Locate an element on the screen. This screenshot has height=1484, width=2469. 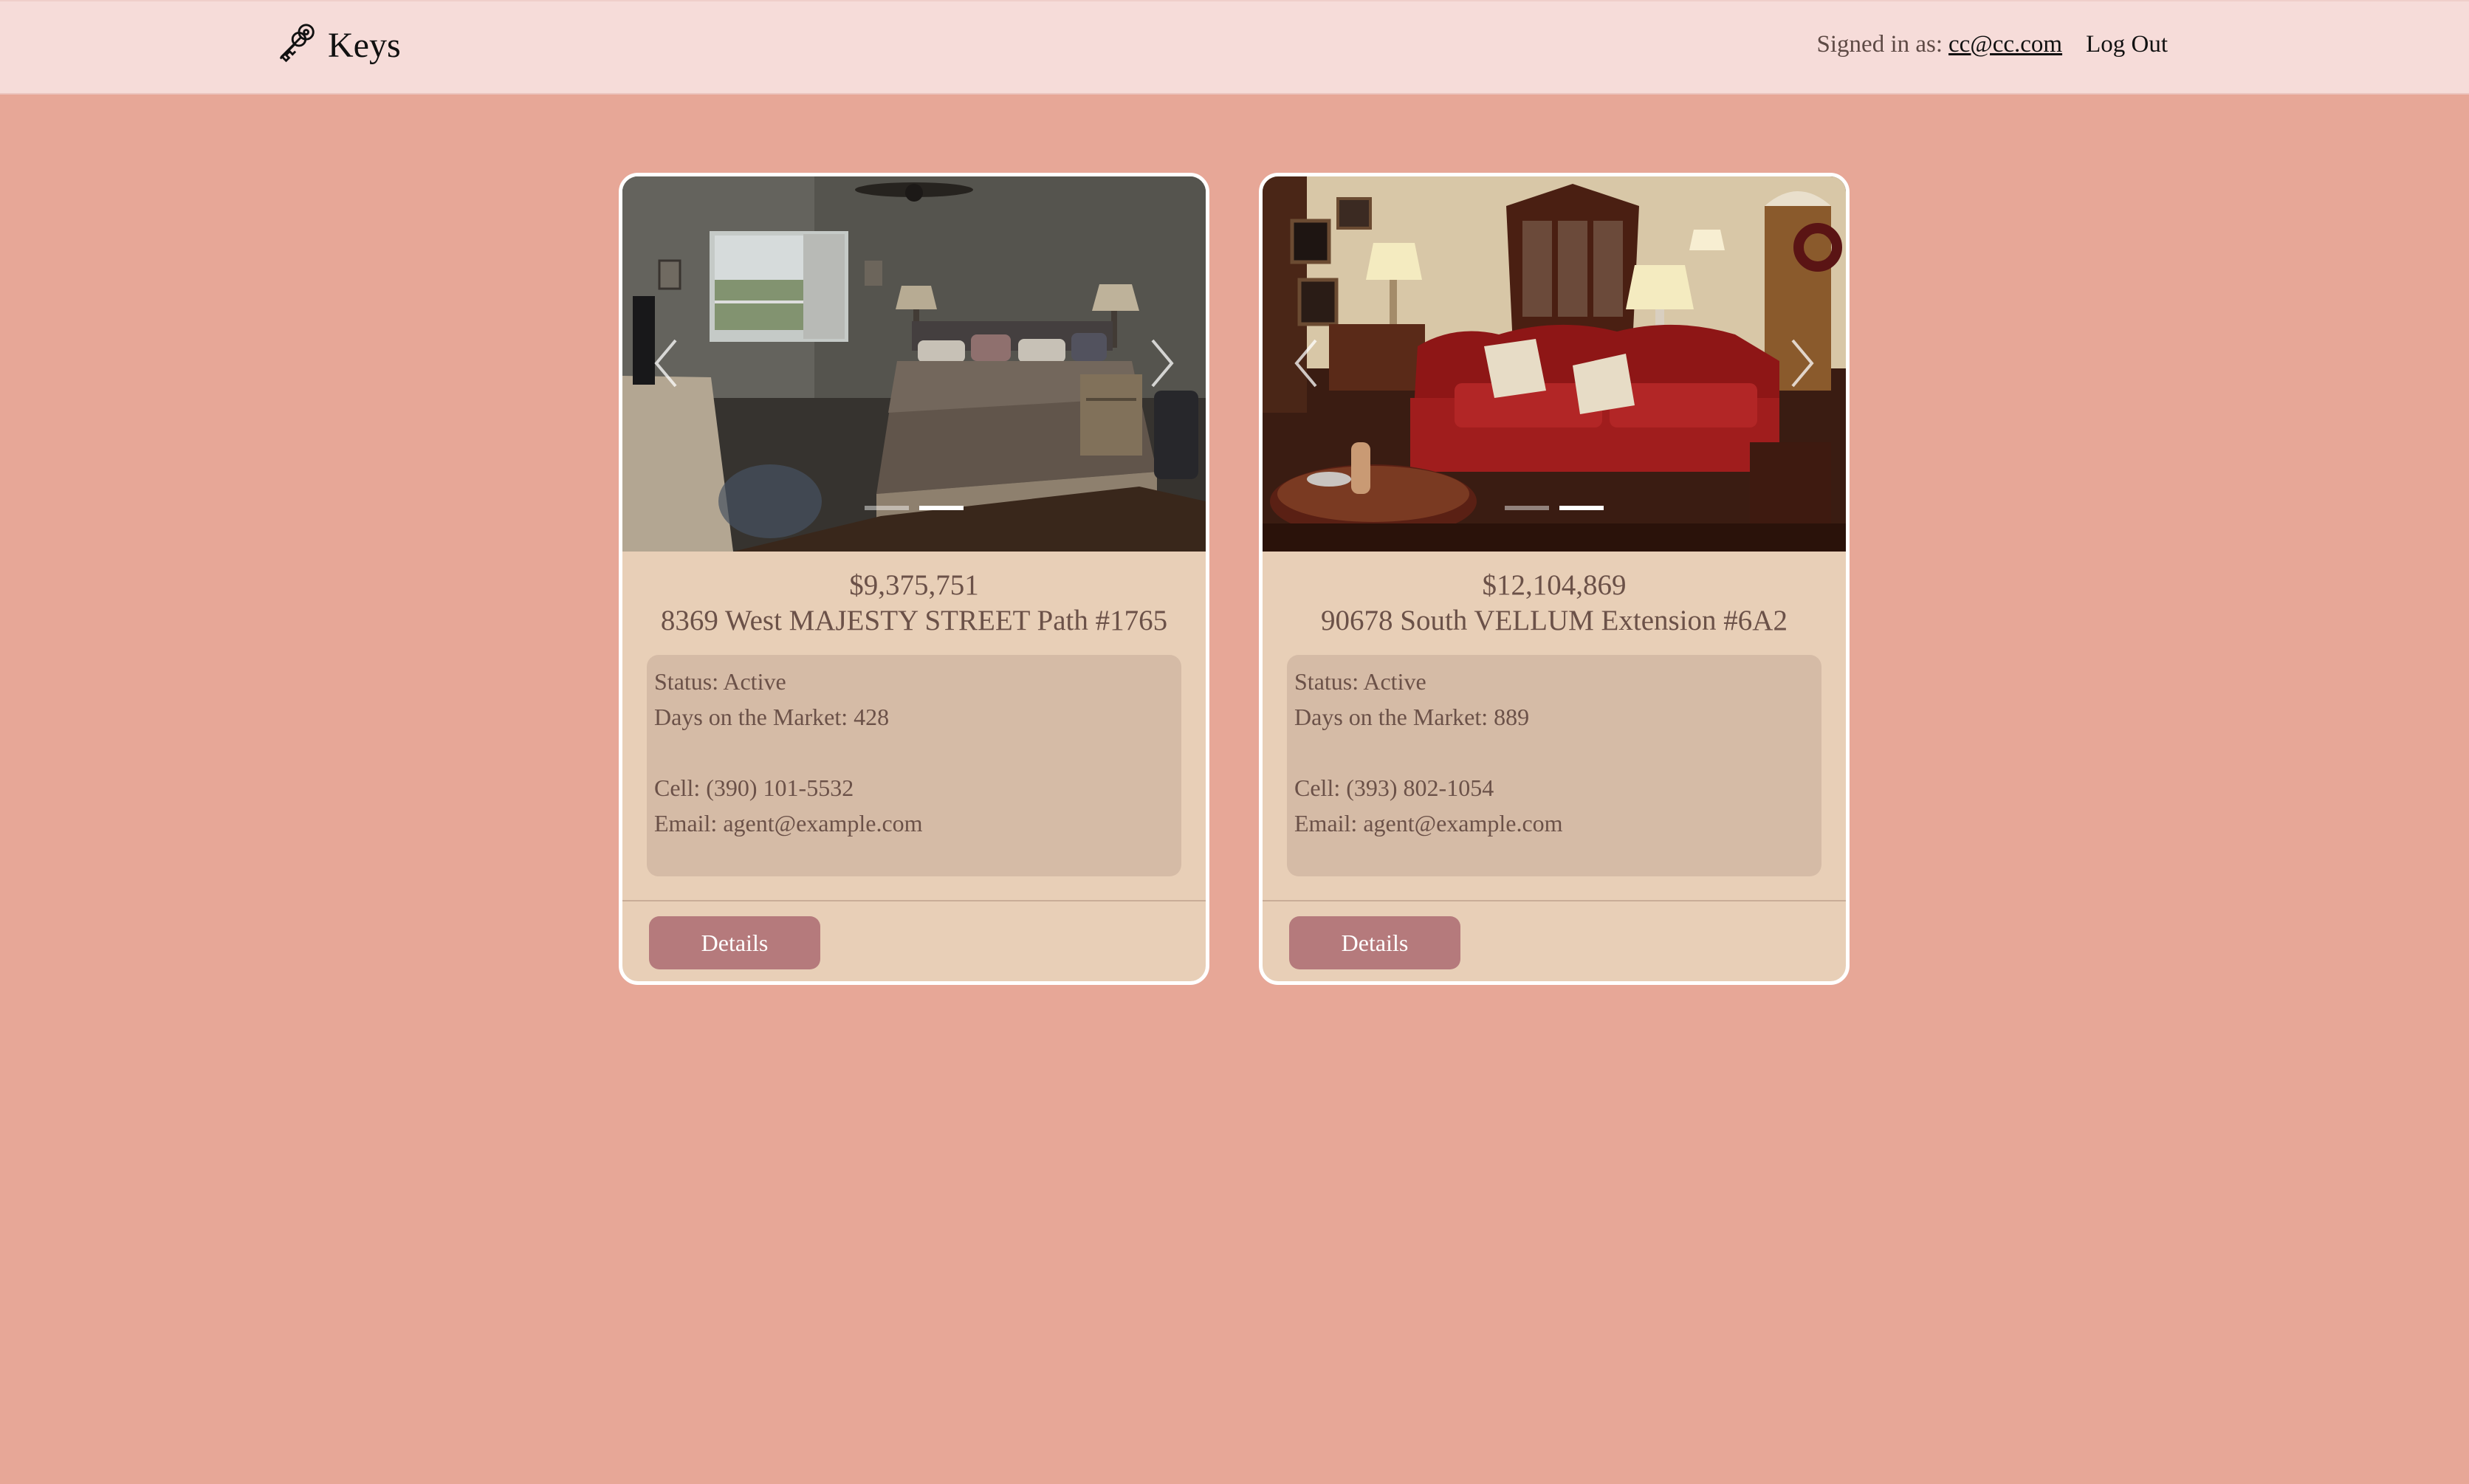
agent-cell: Cell: (393) 802-1054 is located at coordinates (1394, 787).